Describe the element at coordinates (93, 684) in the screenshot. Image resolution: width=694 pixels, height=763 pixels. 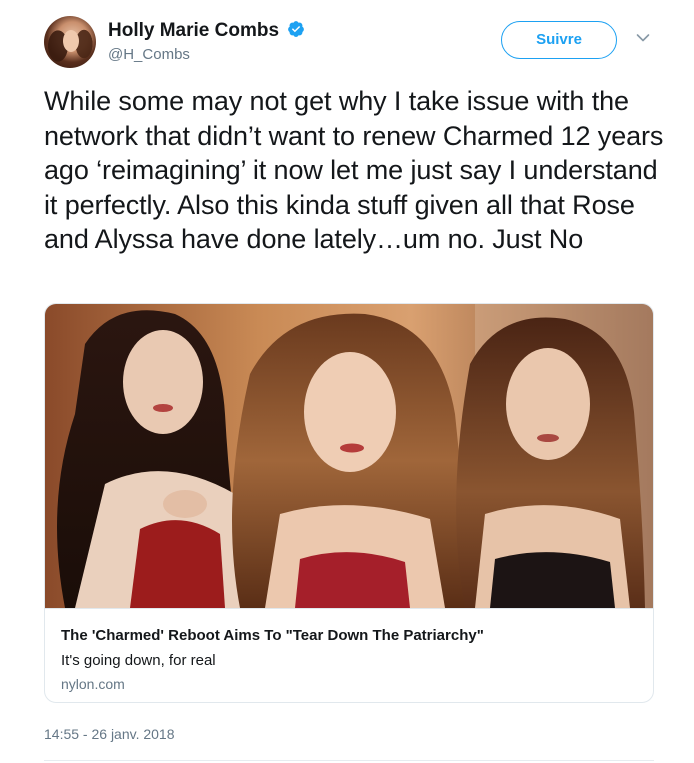
I see `card-domain: nylon.com` at that location.